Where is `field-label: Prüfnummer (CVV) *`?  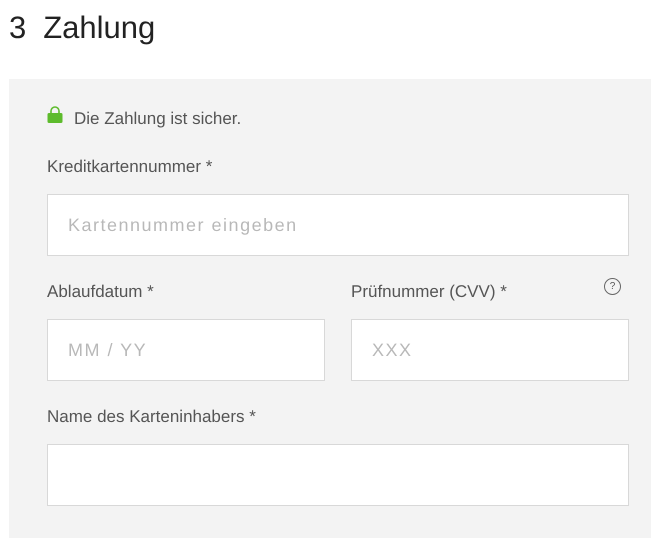 field-label: Prüfnummer (CVV) * is located at coordinates (429, 292).